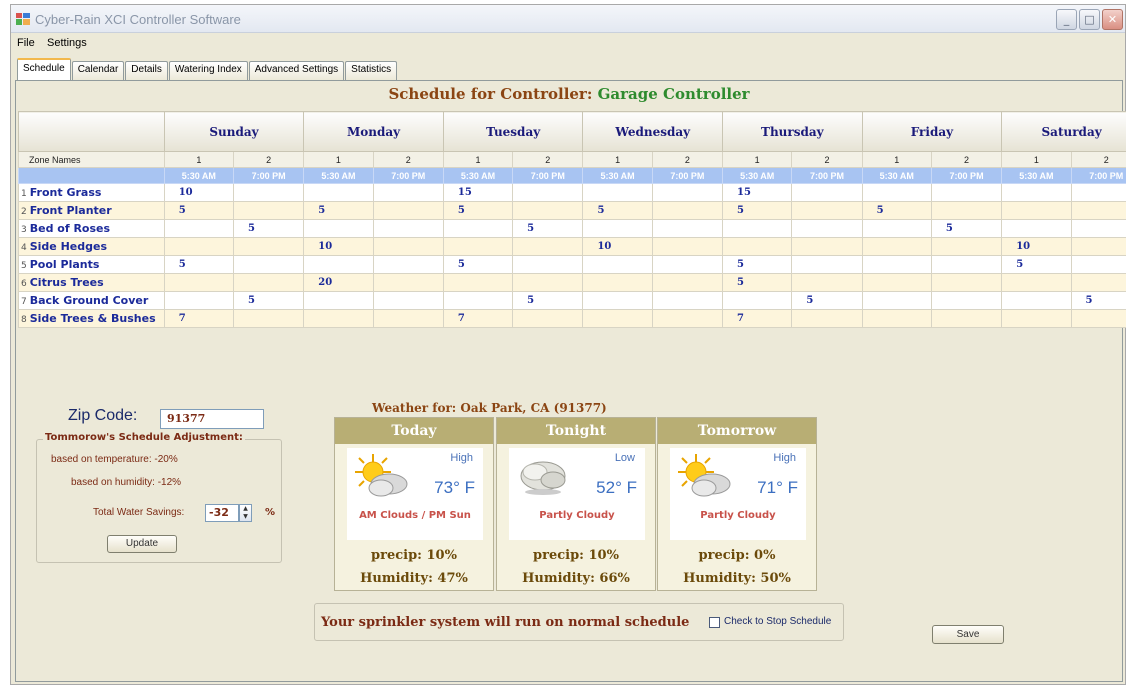 Image resolution: width=1126 pixels, height=685 pixels. Describe the element at coordinates (91, 300) in the screenshot. I see `zone-name-cell: 7 Back Ground Cover` at that location.